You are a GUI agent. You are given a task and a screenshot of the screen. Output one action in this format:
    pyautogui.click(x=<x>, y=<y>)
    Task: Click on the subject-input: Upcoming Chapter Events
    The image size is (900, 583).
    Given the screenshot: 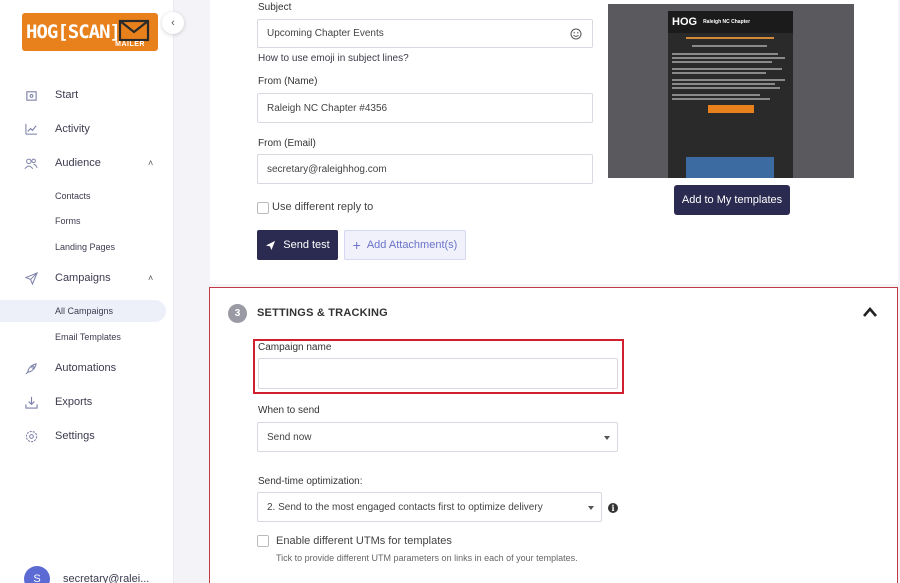 What is the action you would take?
    pyautogui.click(x=425, y=33)
    